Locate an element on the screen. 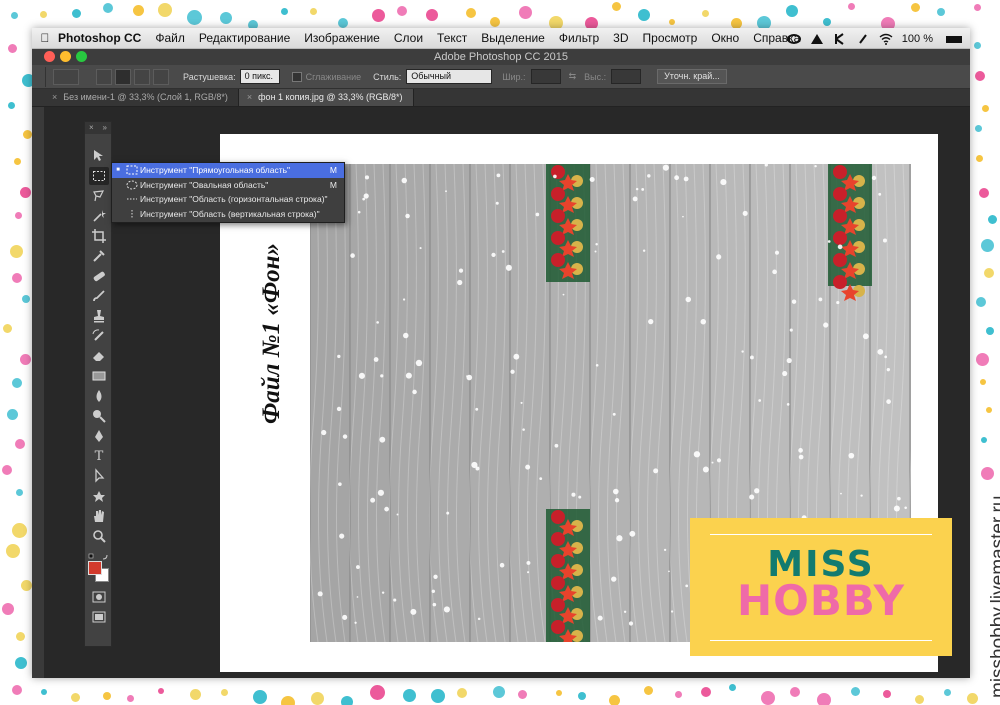  clip-icon is located at coordinates (863, 39).